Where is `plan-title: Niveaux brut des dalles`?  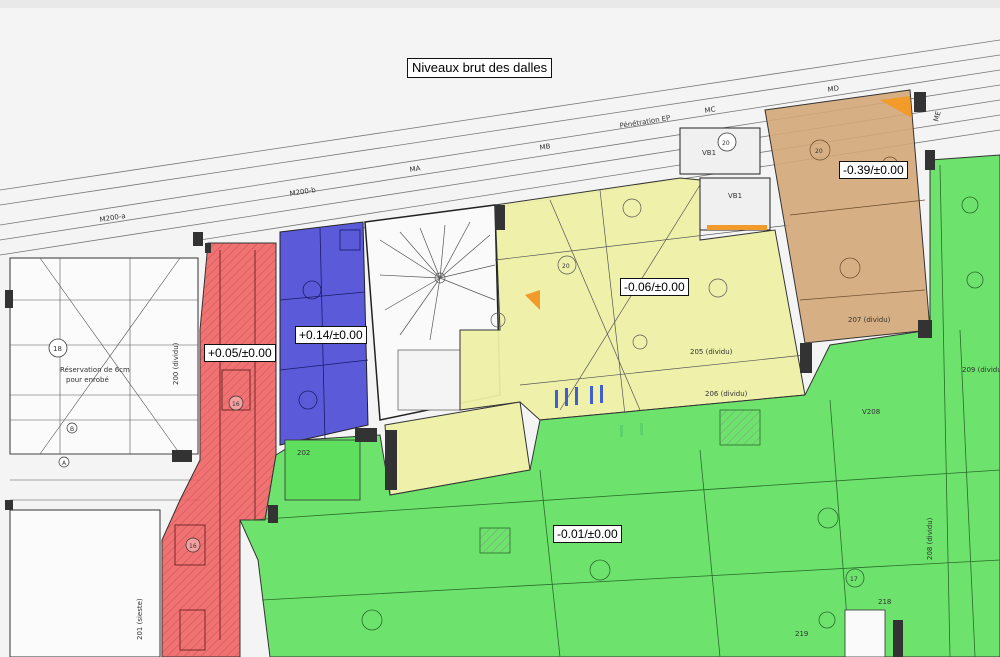 plan-title: Niveaux brut des dalles is located at coordinates (480, 68).